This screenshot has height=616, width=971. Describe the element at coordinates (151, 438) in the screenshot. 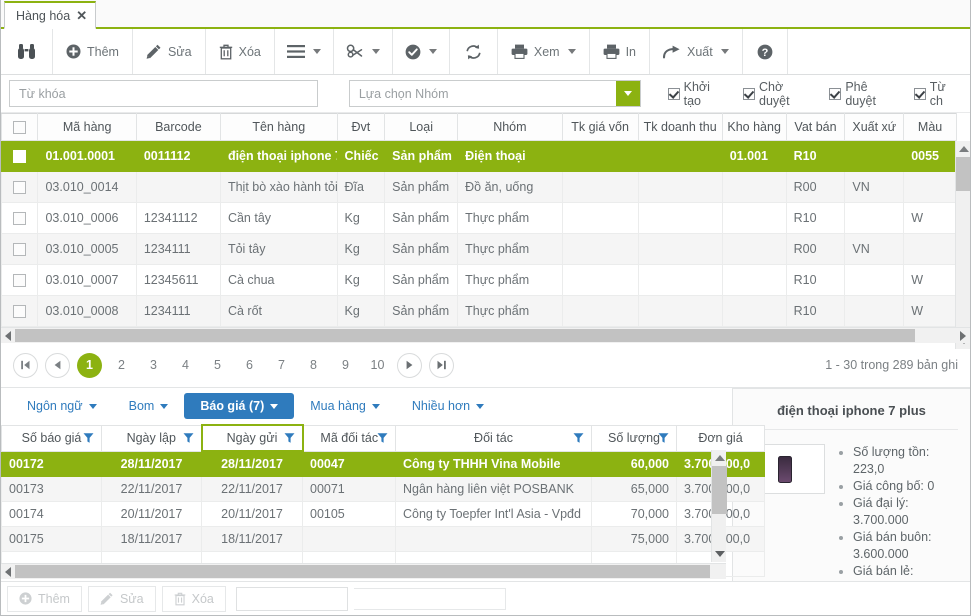

I see `col-ngay-lap: Ngày lập` at that location.